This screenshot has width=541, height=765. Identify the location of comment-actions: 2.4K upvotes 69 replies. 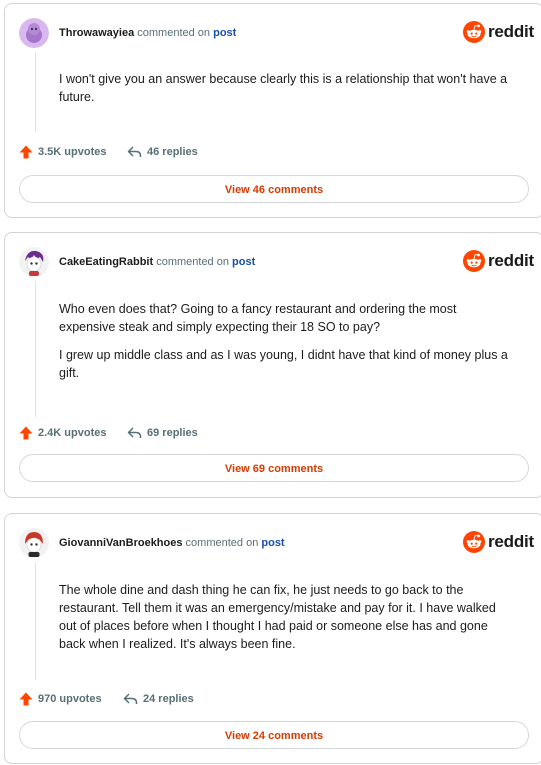
(169, 434).